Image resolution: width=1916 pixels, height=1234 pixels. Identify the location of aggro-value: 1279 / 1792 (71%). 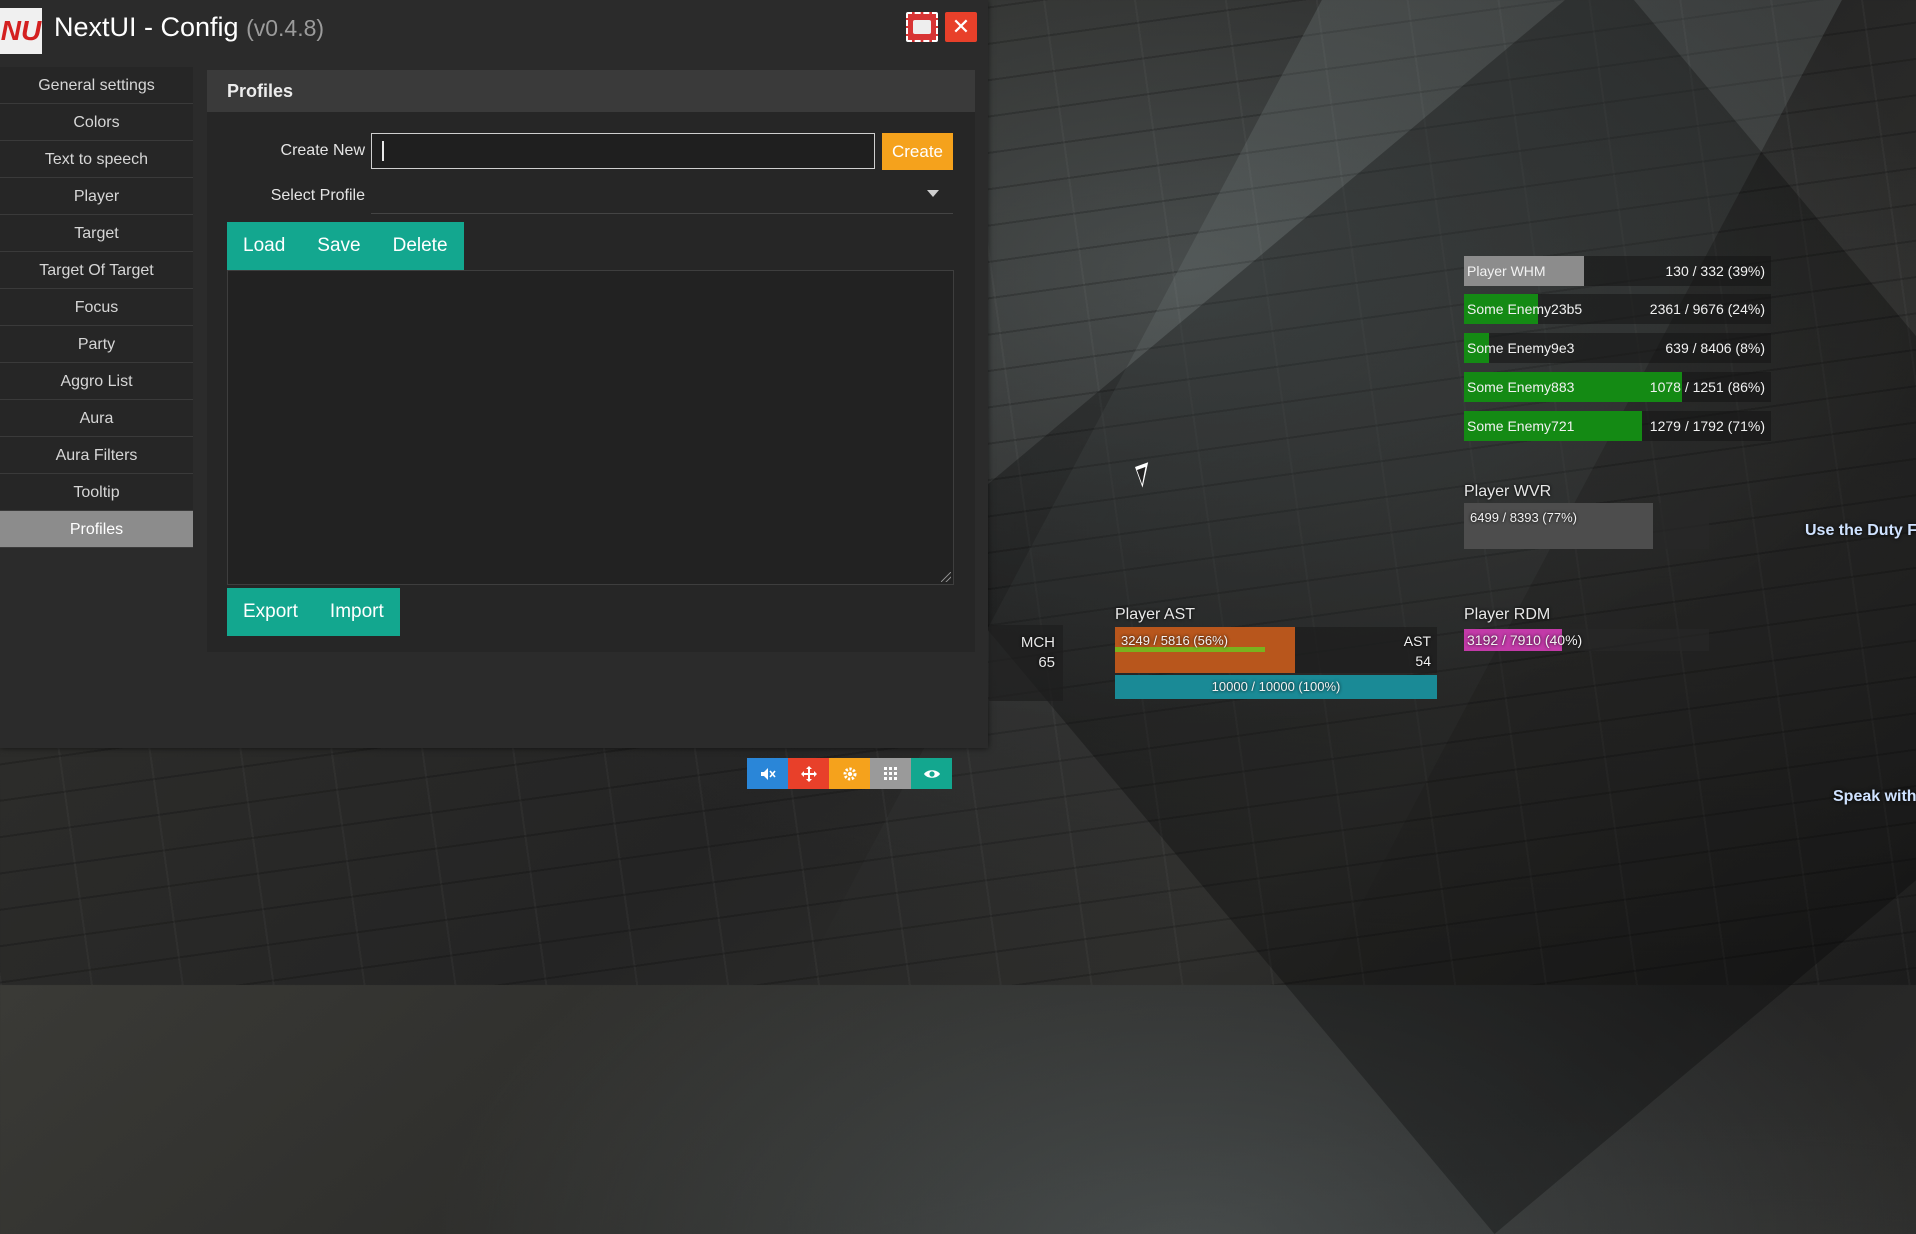
(1707, 426).